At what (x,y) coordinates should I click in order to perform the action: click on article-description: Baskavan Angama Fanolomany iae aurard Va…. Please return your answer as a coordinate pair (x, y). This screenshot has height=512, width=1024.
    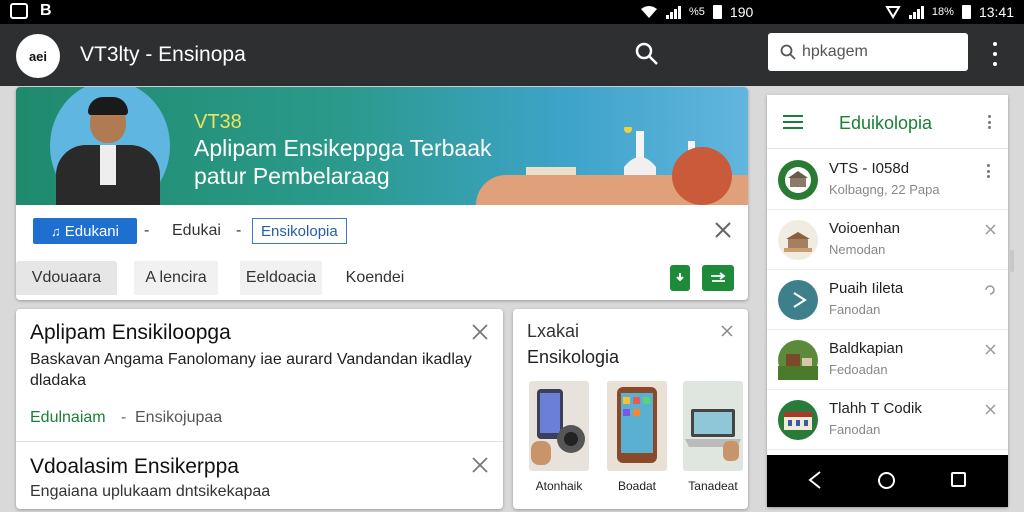
    Looking at the image, I should click on (251, 370).